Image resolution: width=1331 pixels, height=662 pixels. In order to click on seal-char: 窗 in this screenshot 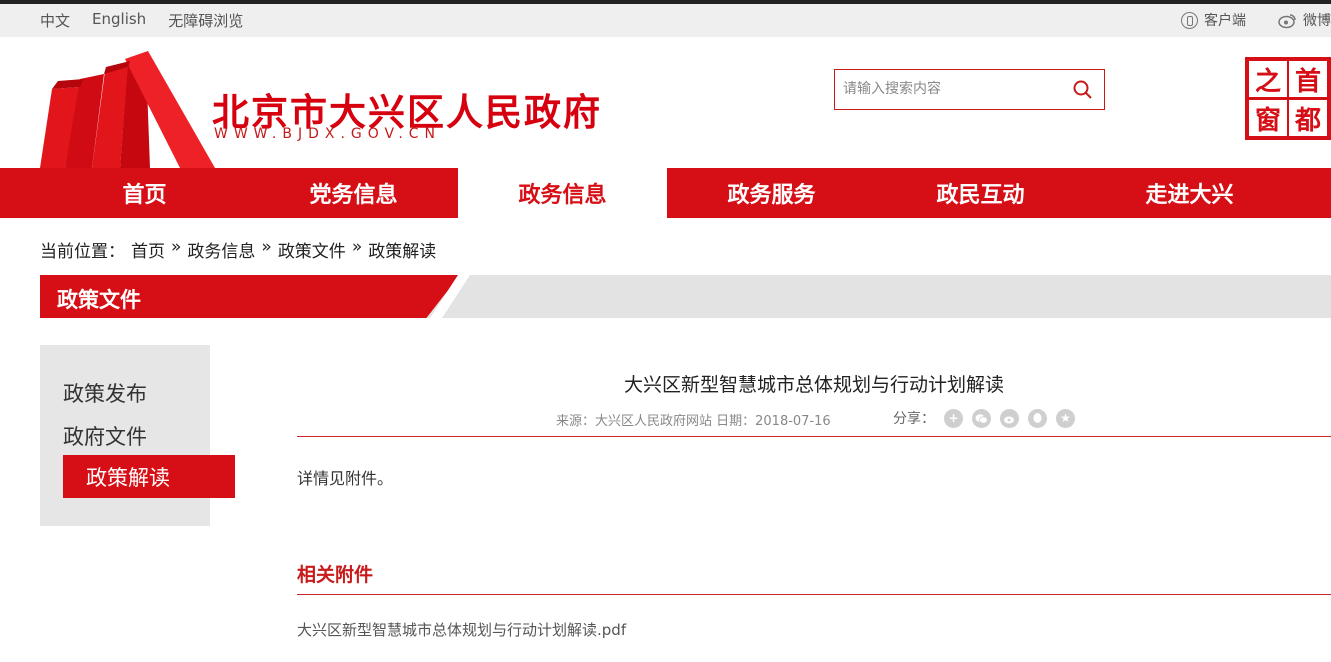, I will do `click(1268, 118)`.